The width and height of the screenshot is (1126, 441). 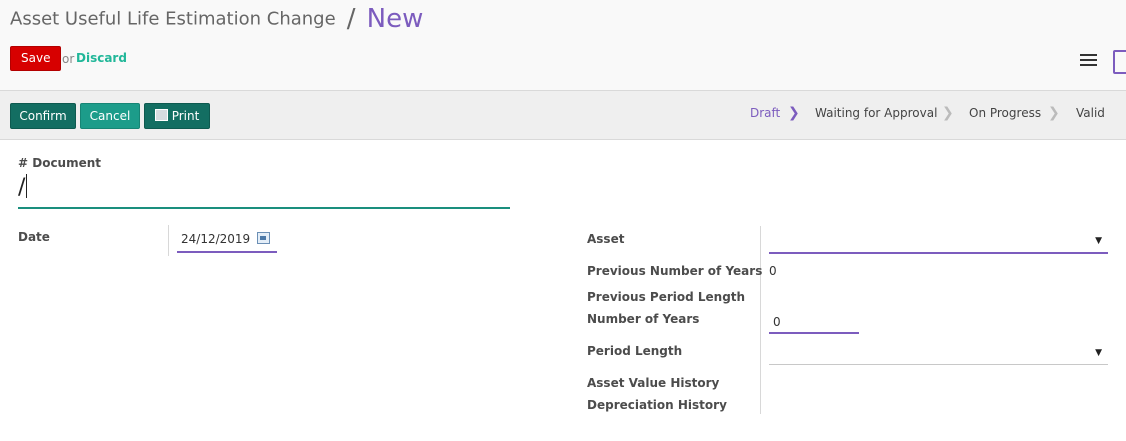 What do you see at coordinates (675, 271) in the screenshot?
I see `previous-years-label: Previous Number of Years` at bounding box center [675, 271].